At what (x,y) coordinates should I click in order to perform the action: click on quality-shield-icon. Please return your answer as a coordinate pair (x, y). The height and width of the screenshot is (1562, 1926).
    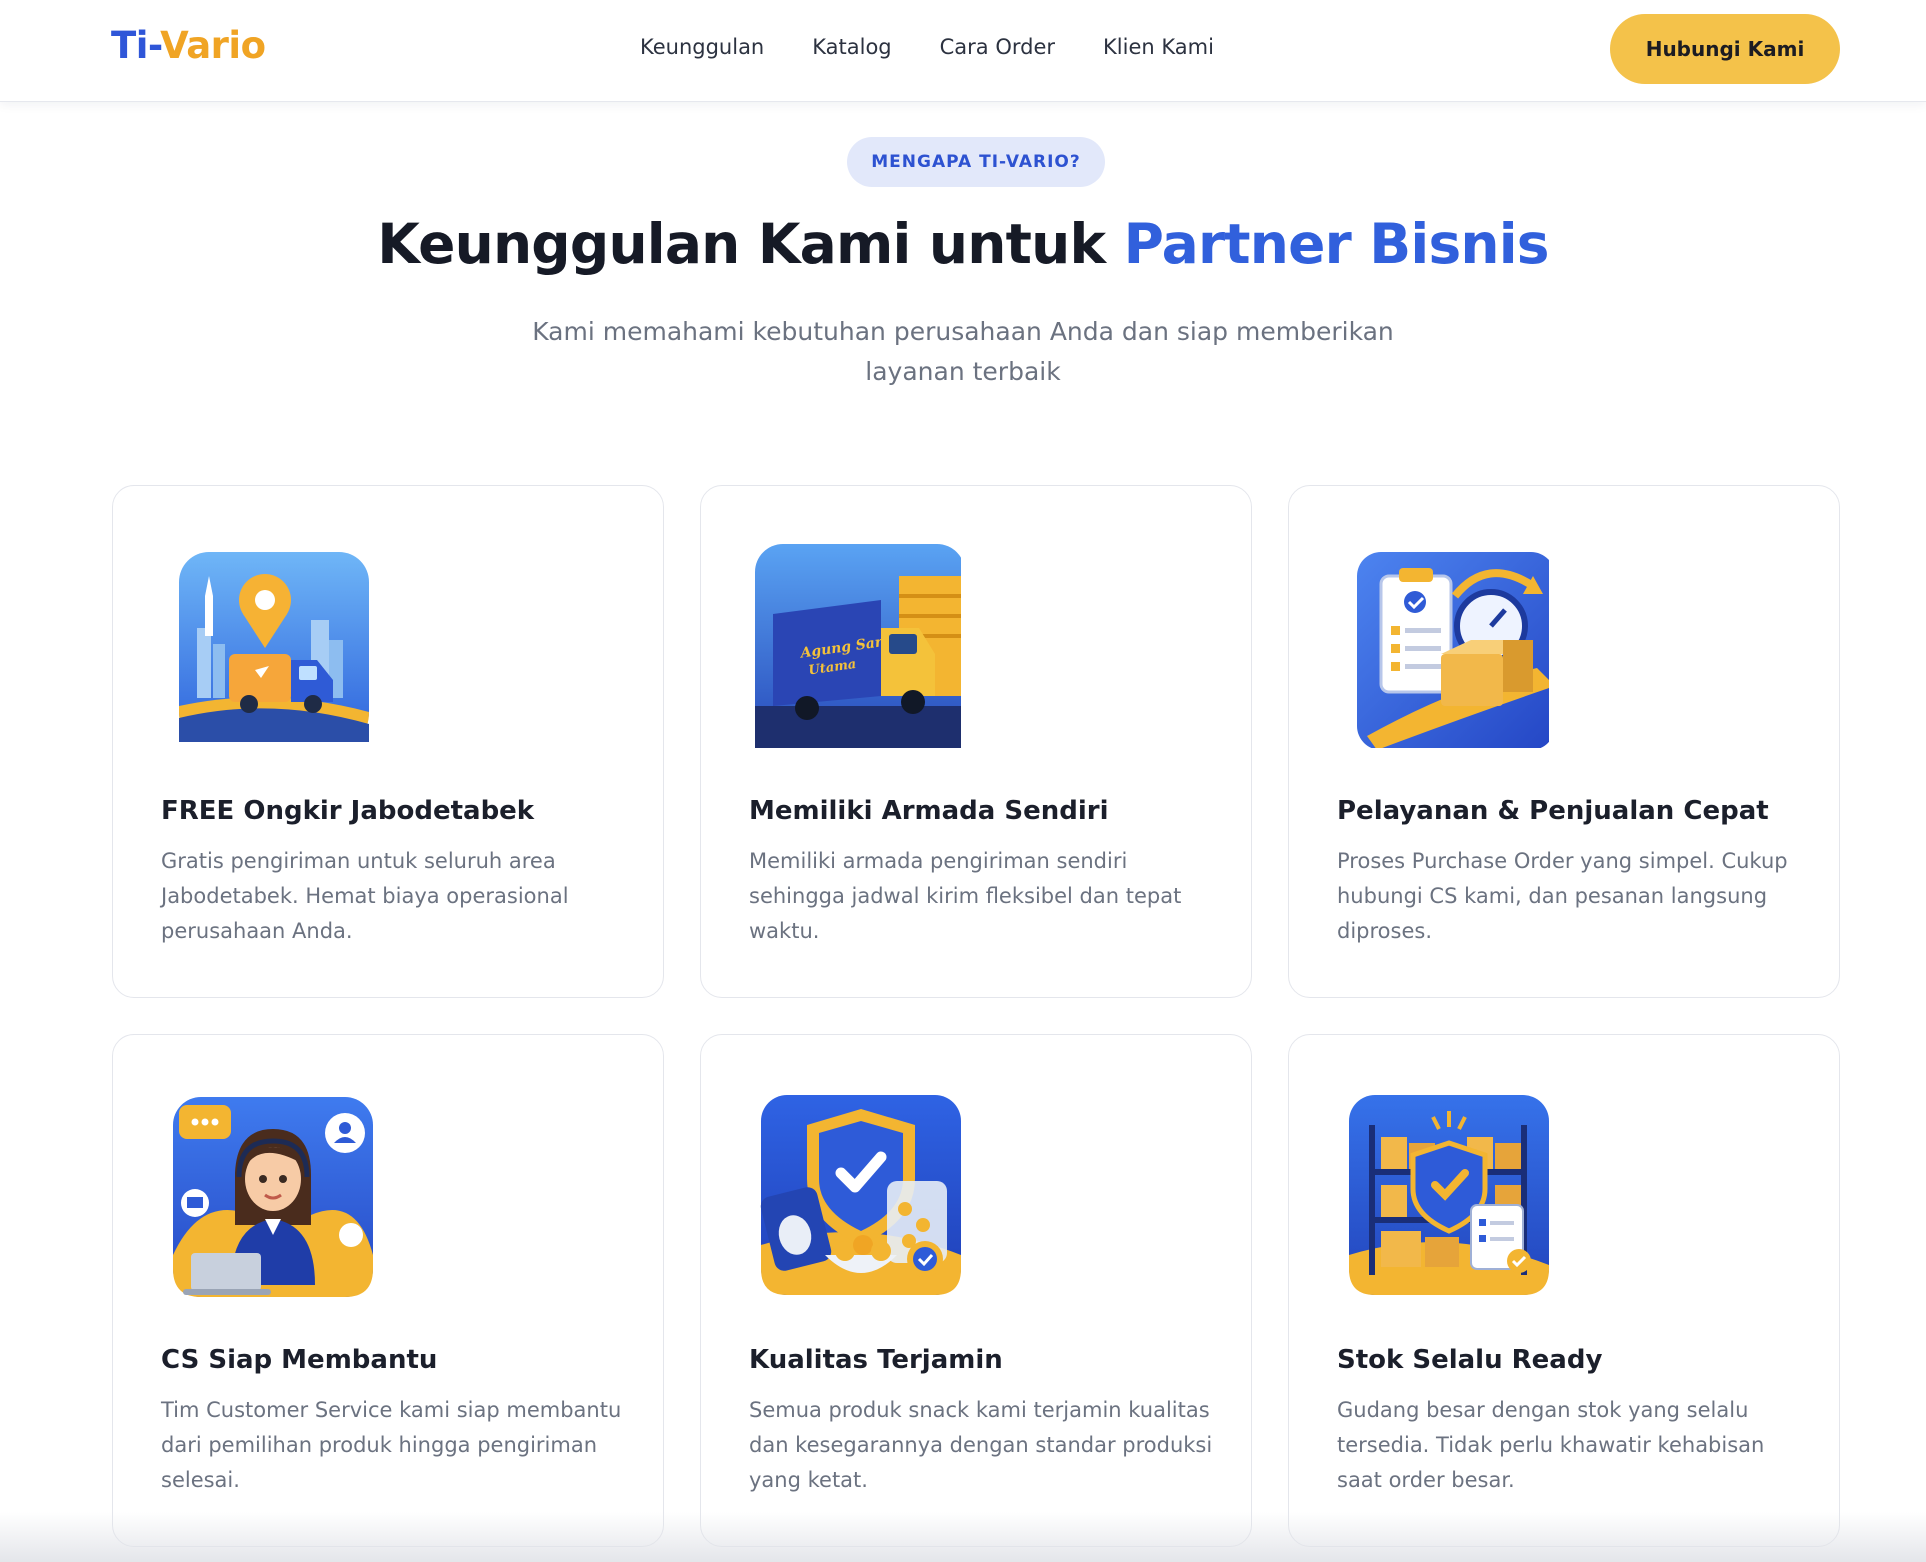
    Looking at the image, I should click on (855, 1191).